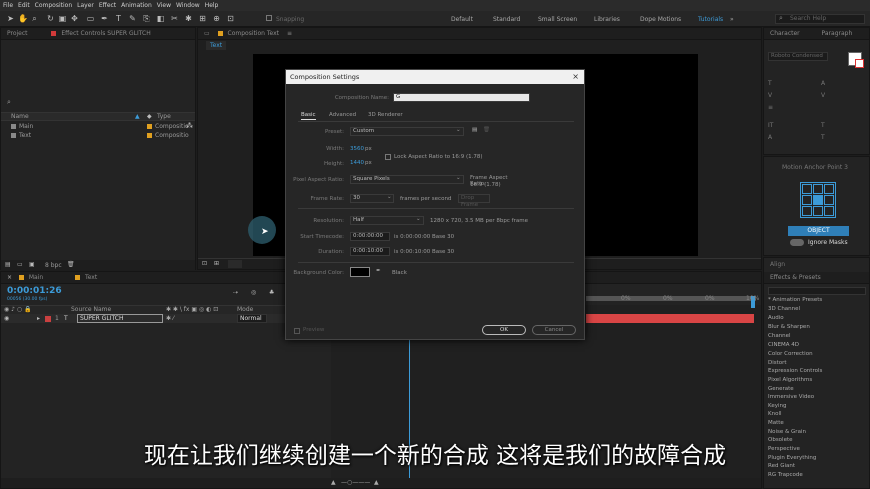  Describe the element at coordinates (385, 115) in the screenshot. I see `tab-3d-renderer: 3D Renderer` at that location.